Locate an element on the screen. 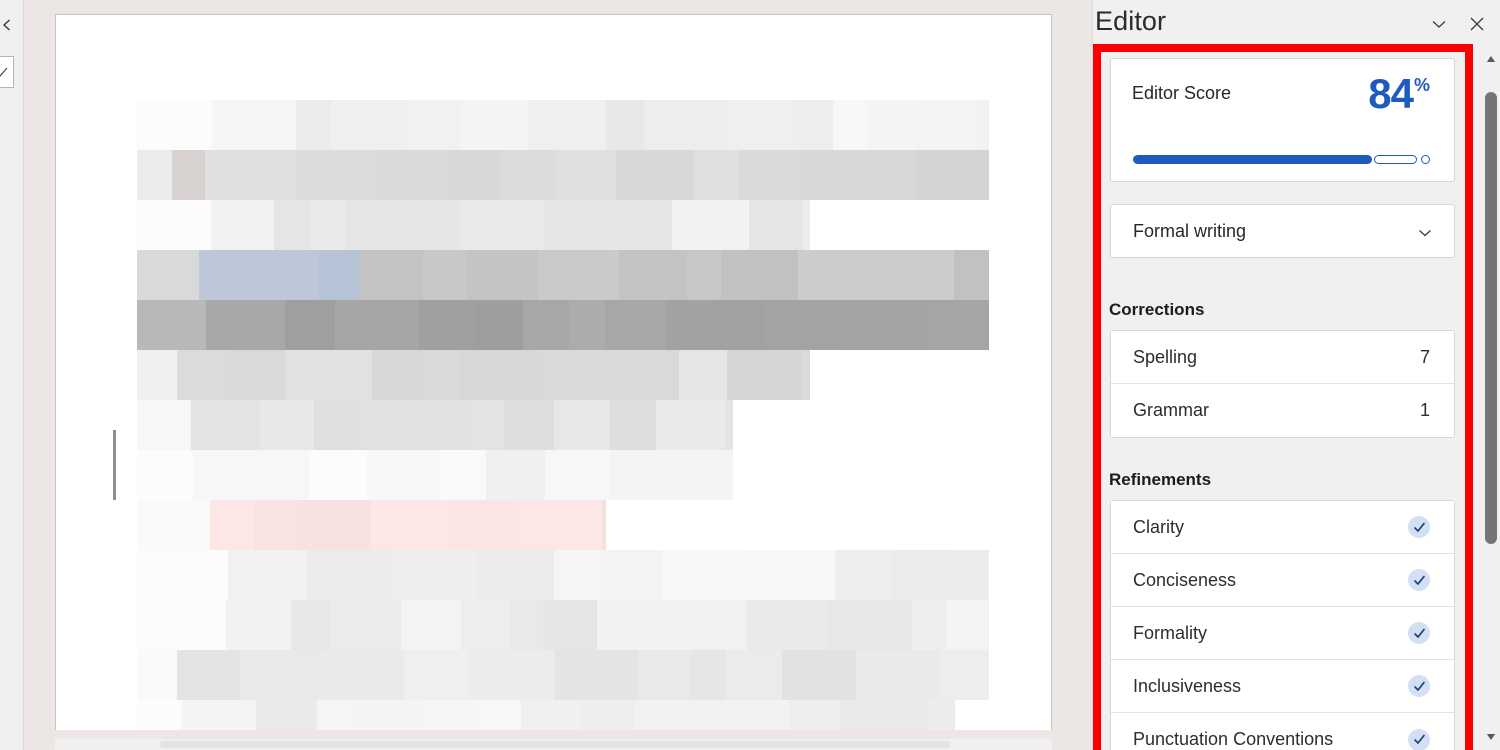  caret-down-icon is located at coordinates (1491, 737).